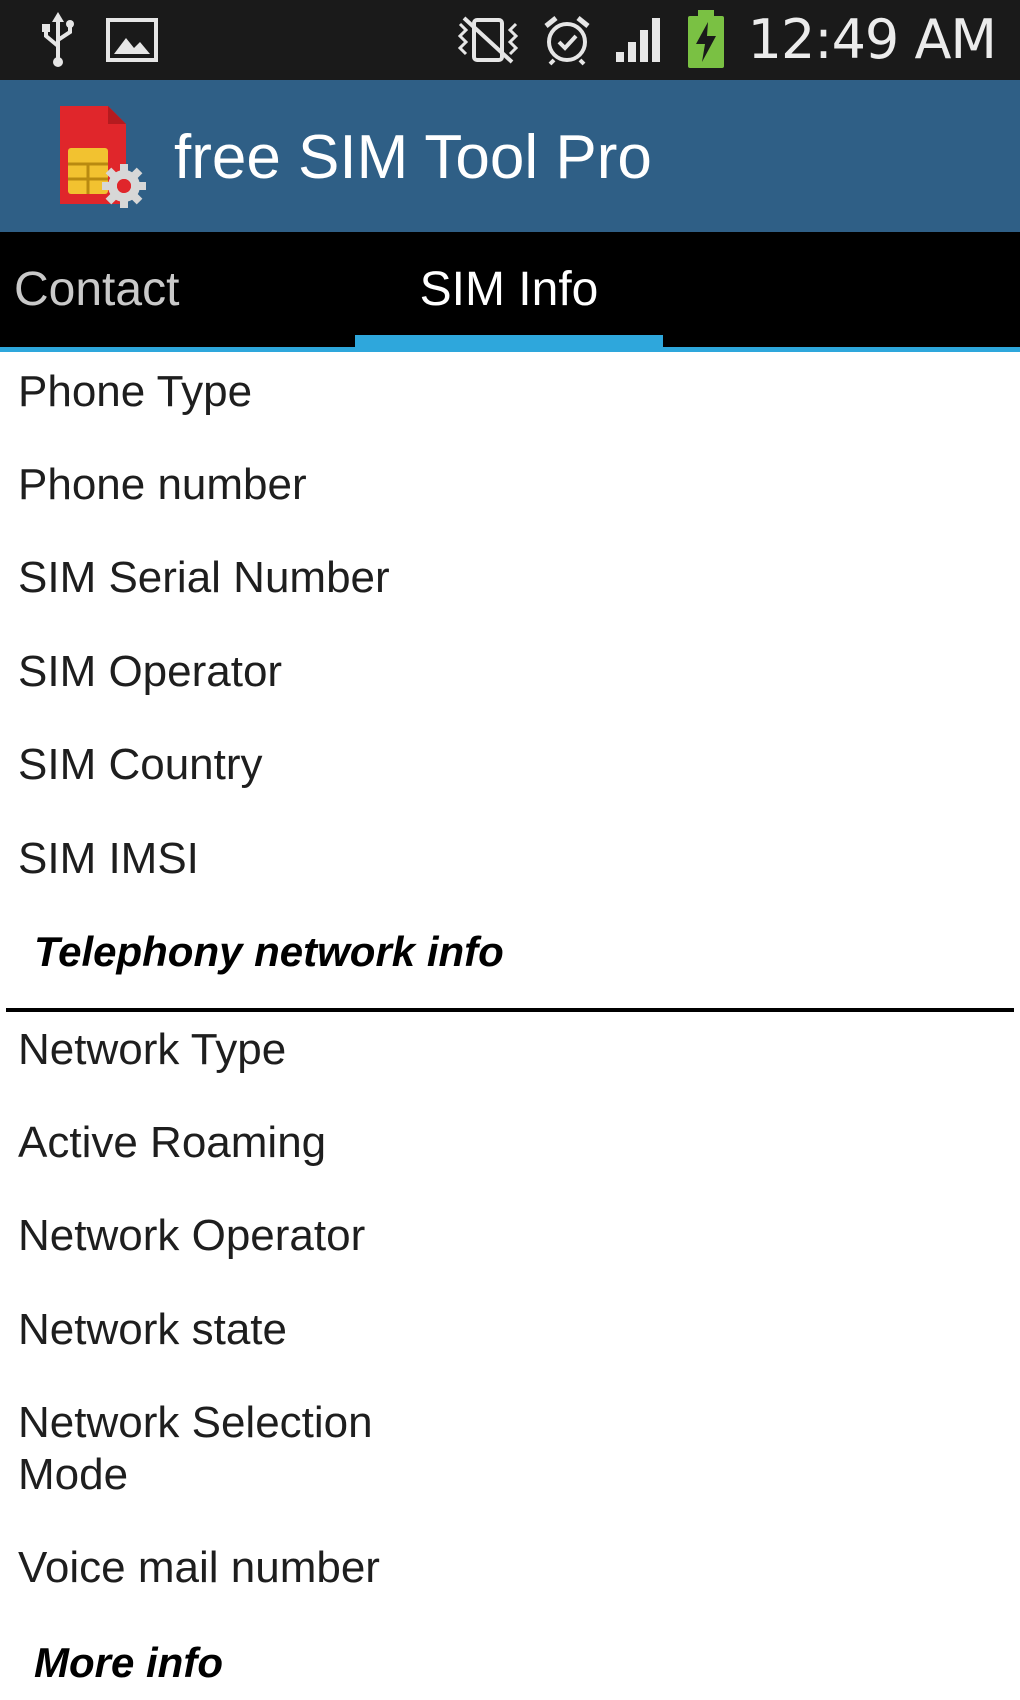 The width and height of the screenshot is (1020, 1700). What do you see at coordinates (152, 1049) in the screenshot?
I see `info-row-network-type: Network Type` at bounding box center [152, 1049].